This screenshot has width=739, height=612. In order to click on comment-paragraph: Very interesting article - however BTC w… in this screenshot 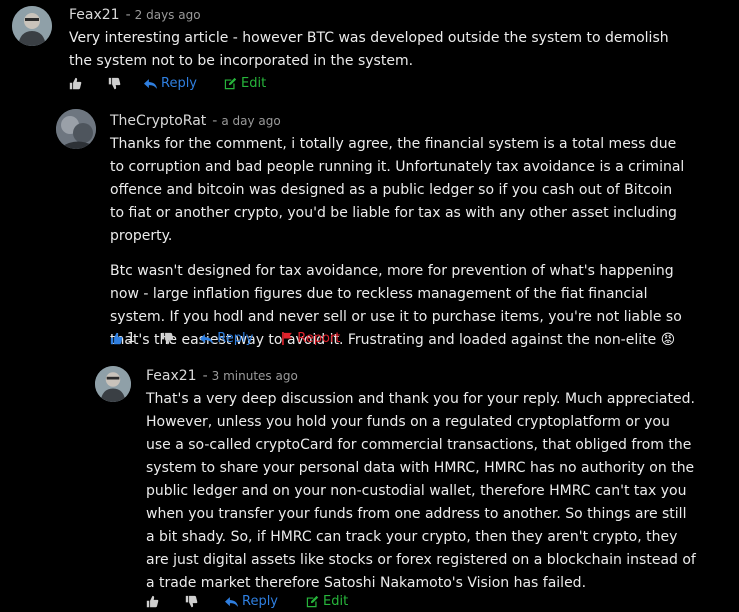, I will do `click(369, 49)`.